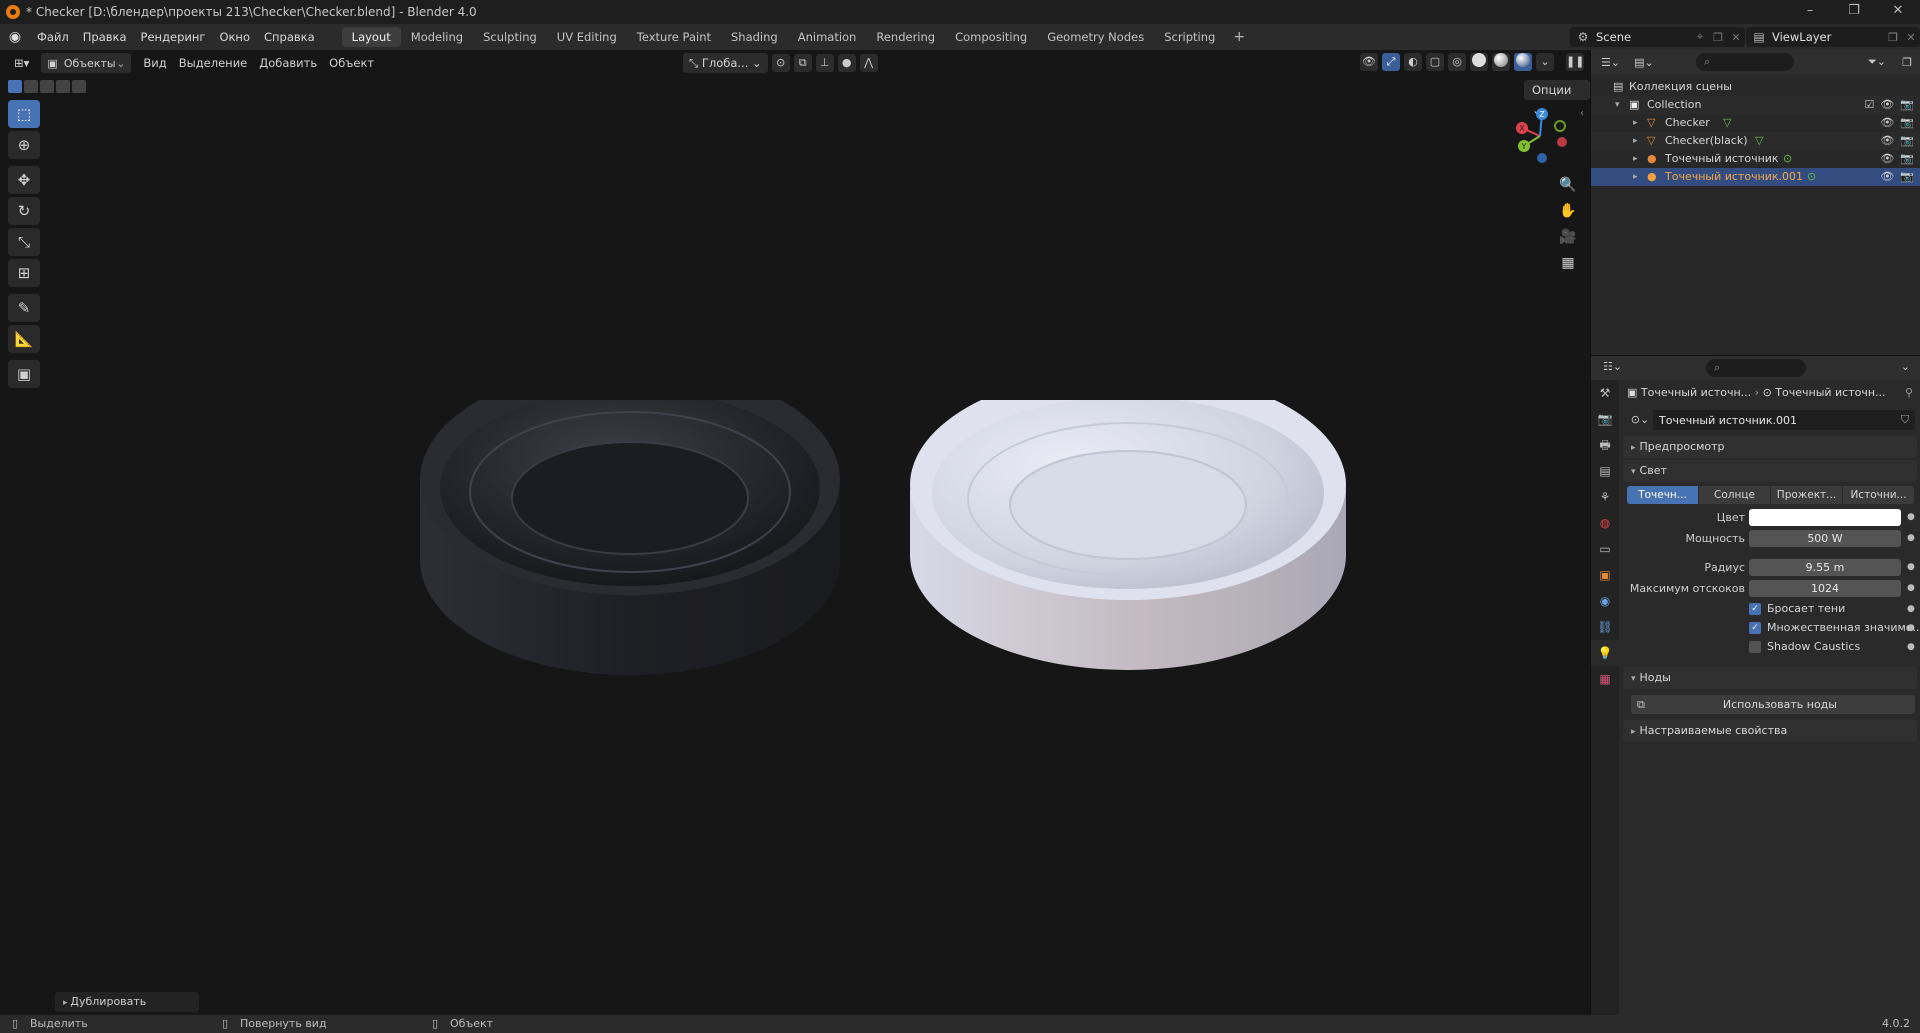 The width and height of the screenshot is (1920, 1033). I want to click on use-nodes-button: ⧉ Использовать ноды, so click(1773, 704).